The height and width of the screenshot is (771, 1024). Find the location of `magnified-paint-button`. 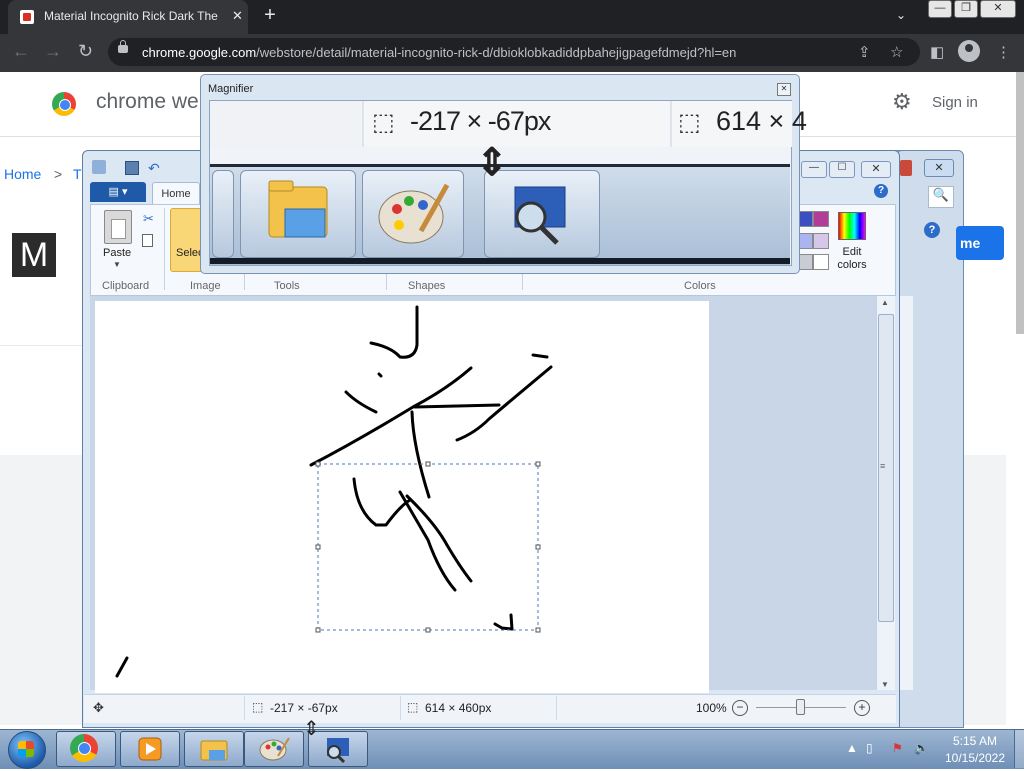

magnified-paint-button is located at coordinates (413, 214).